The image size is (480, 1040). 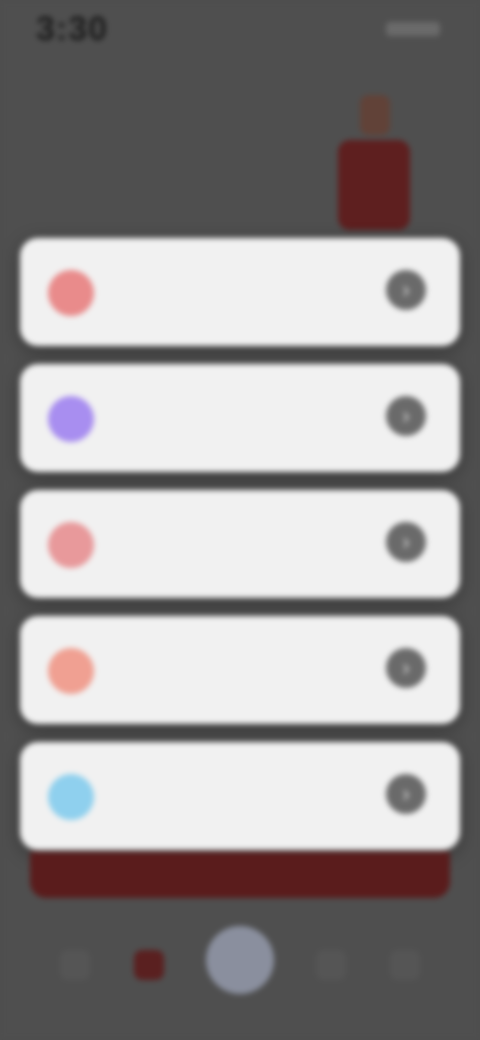 What do you see at coordinates (413, 29) in the screenshot?
I see `status-icons` at bounding box center [413, 29].